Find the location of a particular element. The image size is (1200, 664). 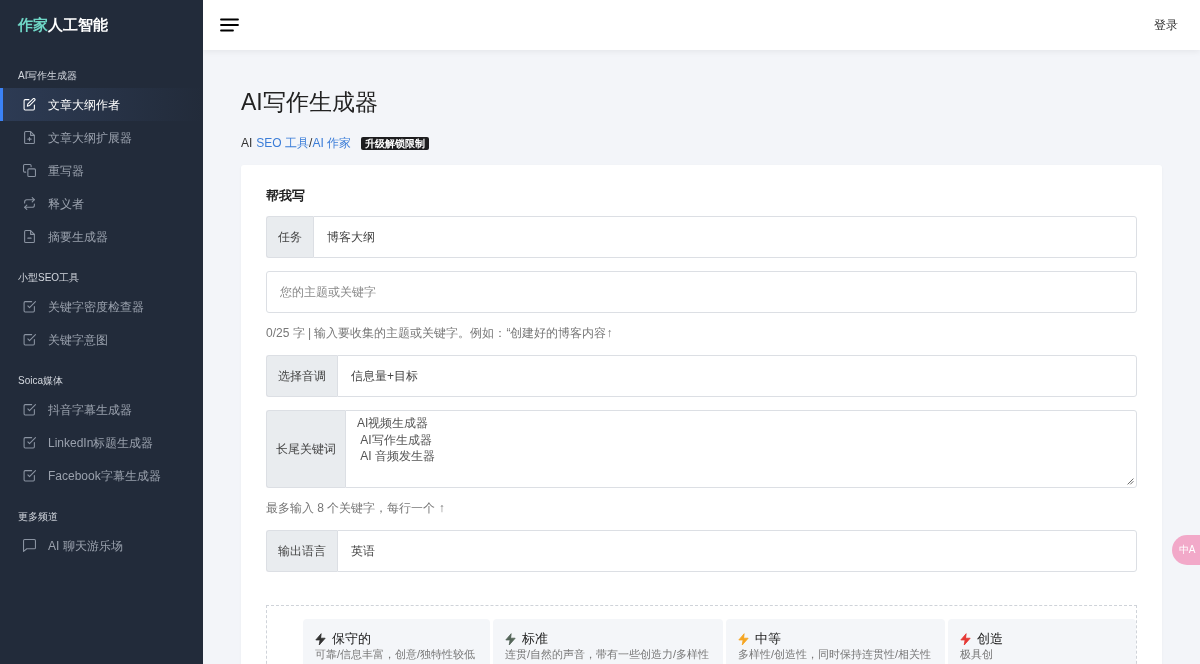

sidebar-item-label: 重写器 is located at coordinates (66, 171).